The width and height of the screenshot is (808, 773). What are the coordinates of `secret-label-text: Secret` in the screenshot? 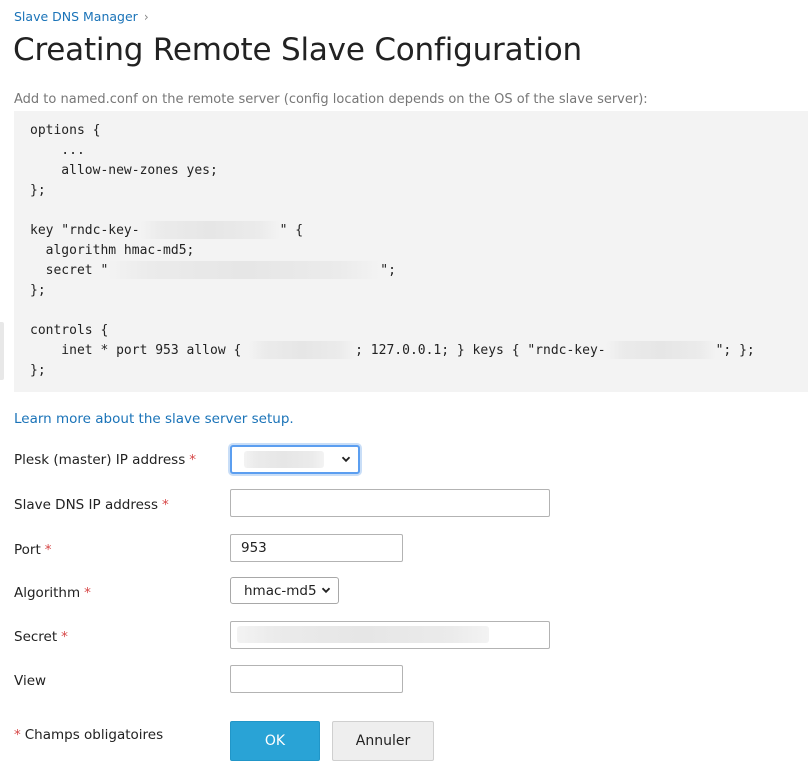 It's located at (36, 637).